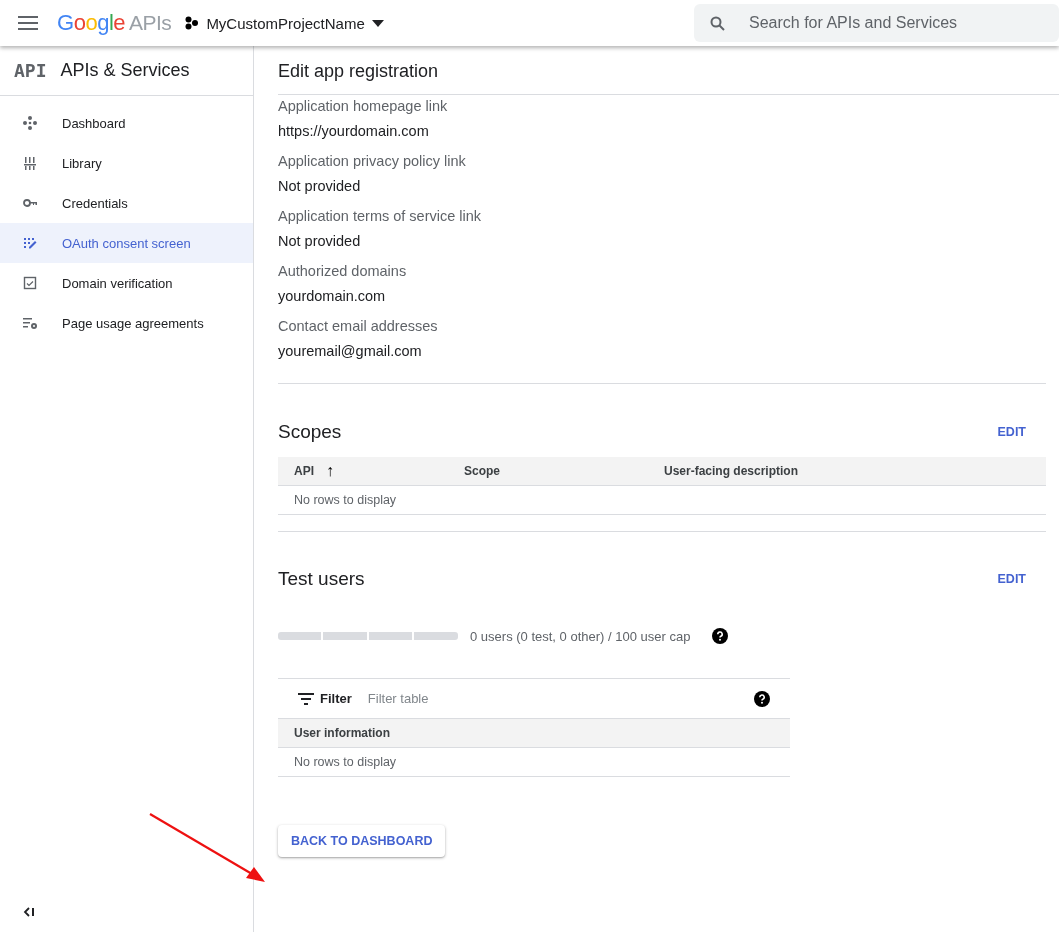 Image resolution: width=1059 pixels, height=932 pixels. I want to click on sidebar-item: Library, so click(126, 163).